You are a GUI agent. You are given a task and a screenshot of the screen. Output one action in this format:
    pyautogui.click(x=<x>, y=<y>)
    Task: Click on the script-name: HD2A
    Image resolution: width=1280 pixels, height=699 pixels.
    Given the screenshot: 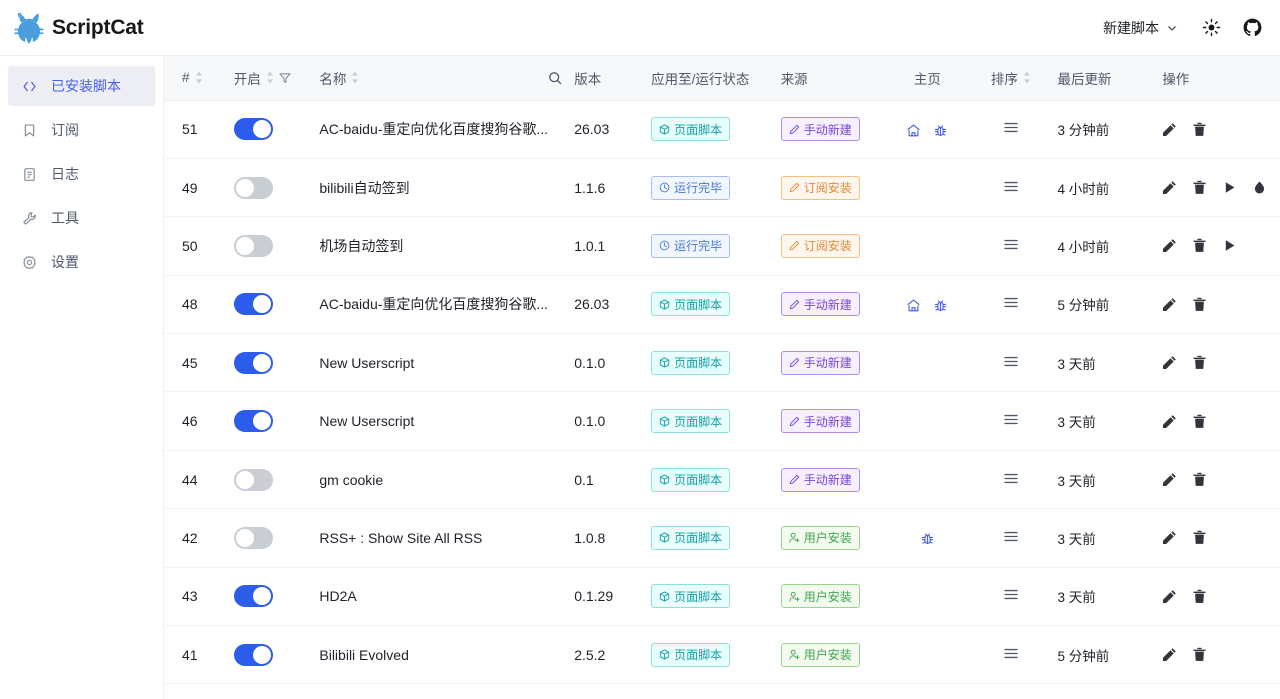 What is the action you would take?
    pyautogui.click(x=440, y=596)
    